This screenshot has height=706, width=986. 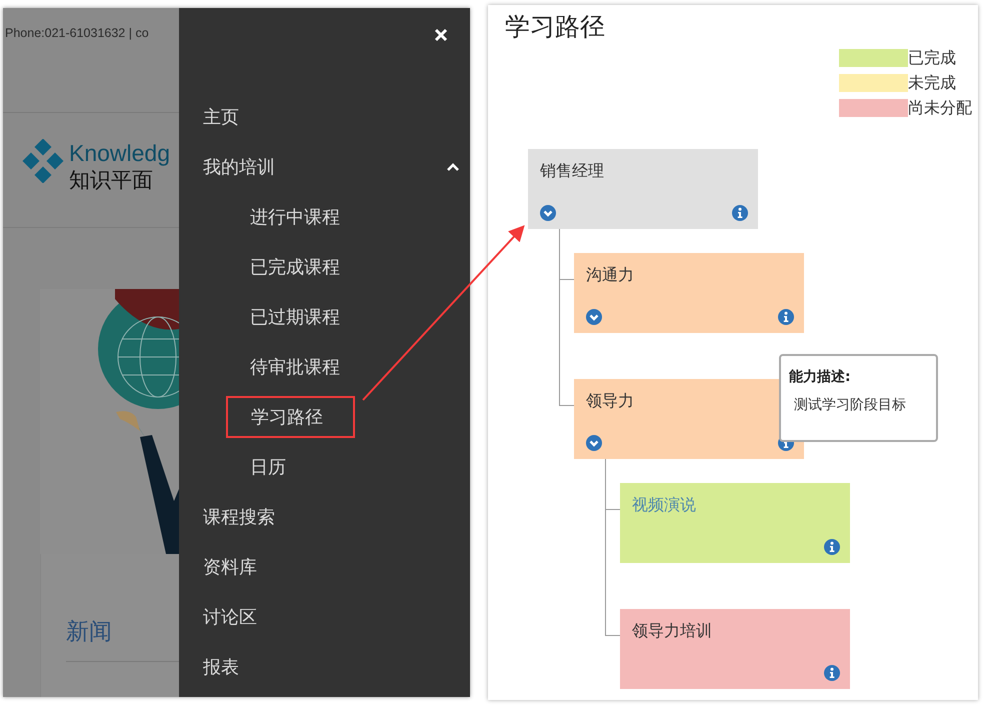 I want to click on page-title: 学习路径, so click(x=555, y=27).